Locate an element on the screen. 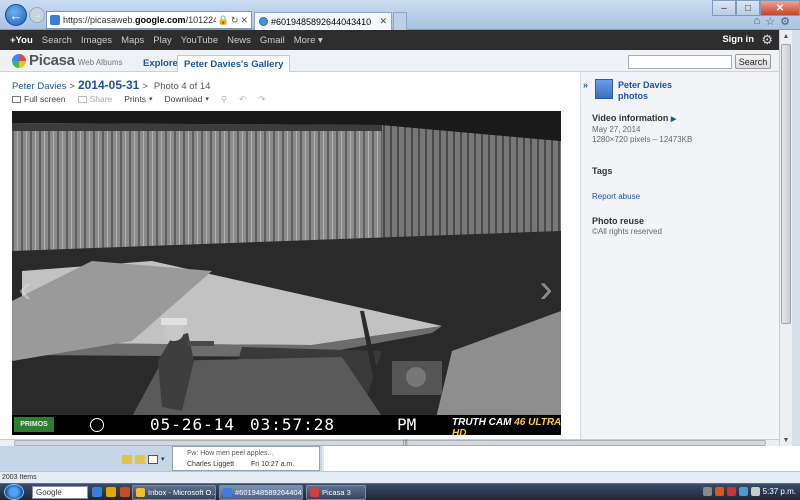  close-window-button: ✕ is located at coordinates (780, 8).